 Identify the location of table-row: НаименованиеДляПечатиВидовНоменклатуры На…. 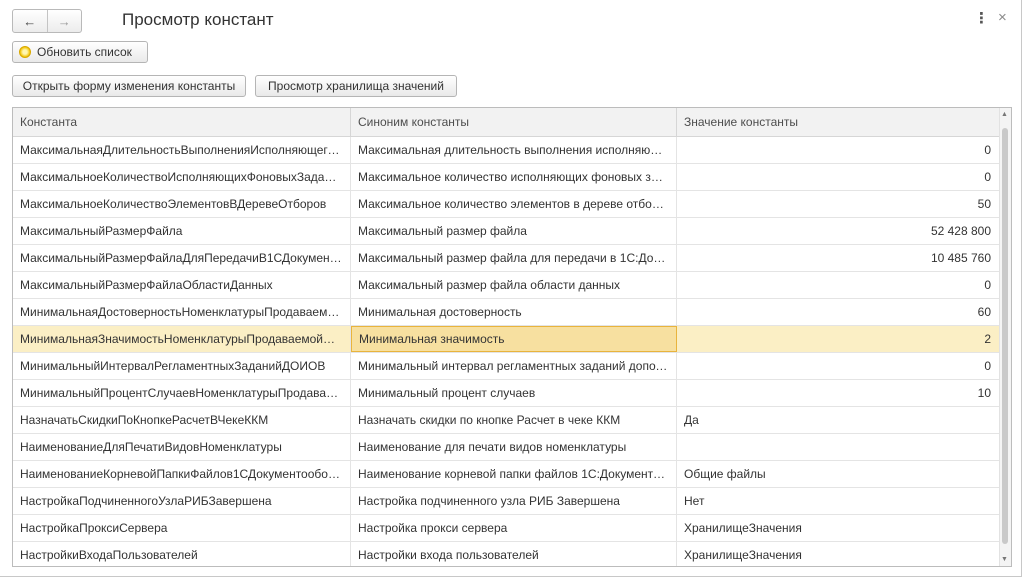
(506, 447).